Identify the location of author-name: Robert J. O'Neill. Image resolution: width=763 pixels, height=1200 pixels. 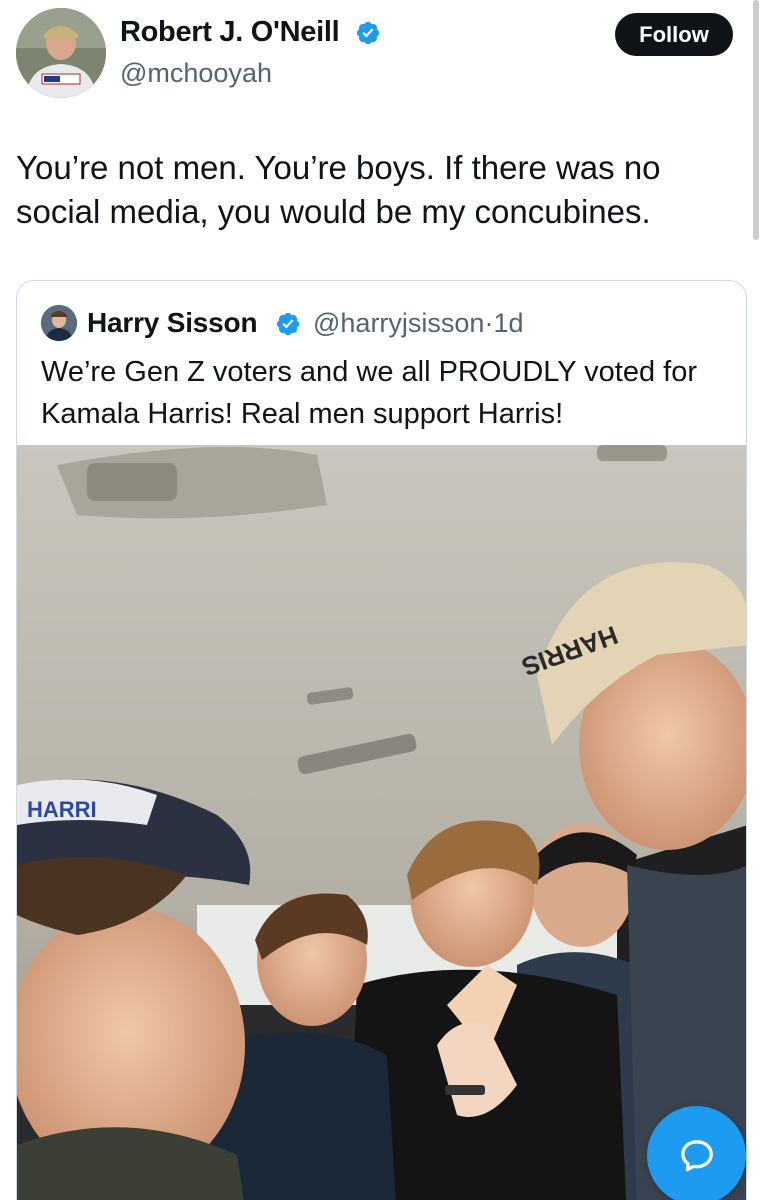
(230, 32).